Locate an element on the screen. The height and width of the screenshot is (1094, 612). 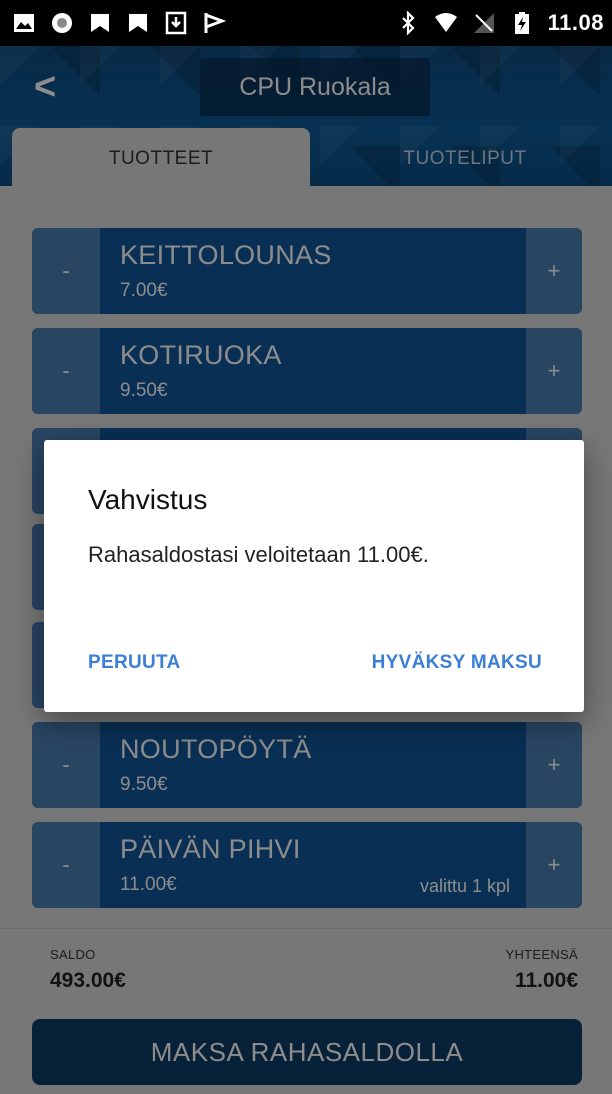
status-bar-left is located at coordinates (119, 23).